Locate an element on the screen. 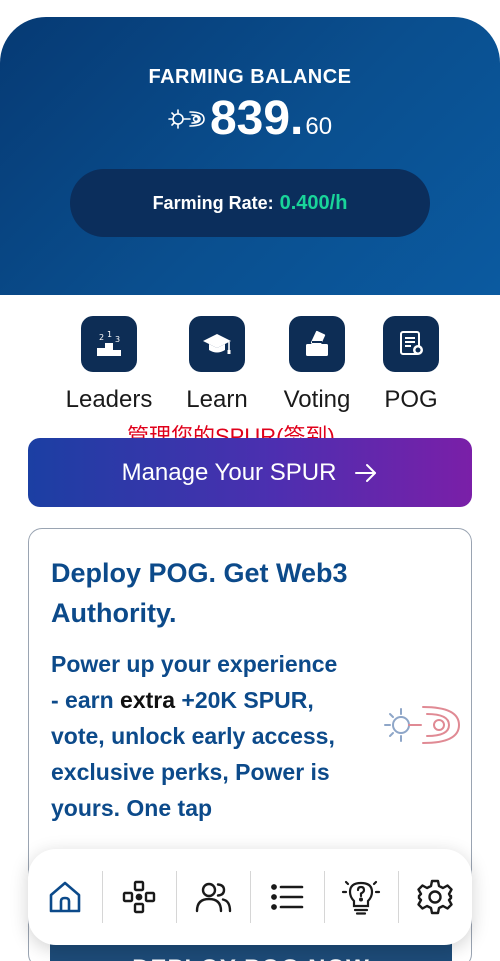 The width and height of the screenshot is (500, 961). bottom-nav-settings is located at coordinates (435, 897).